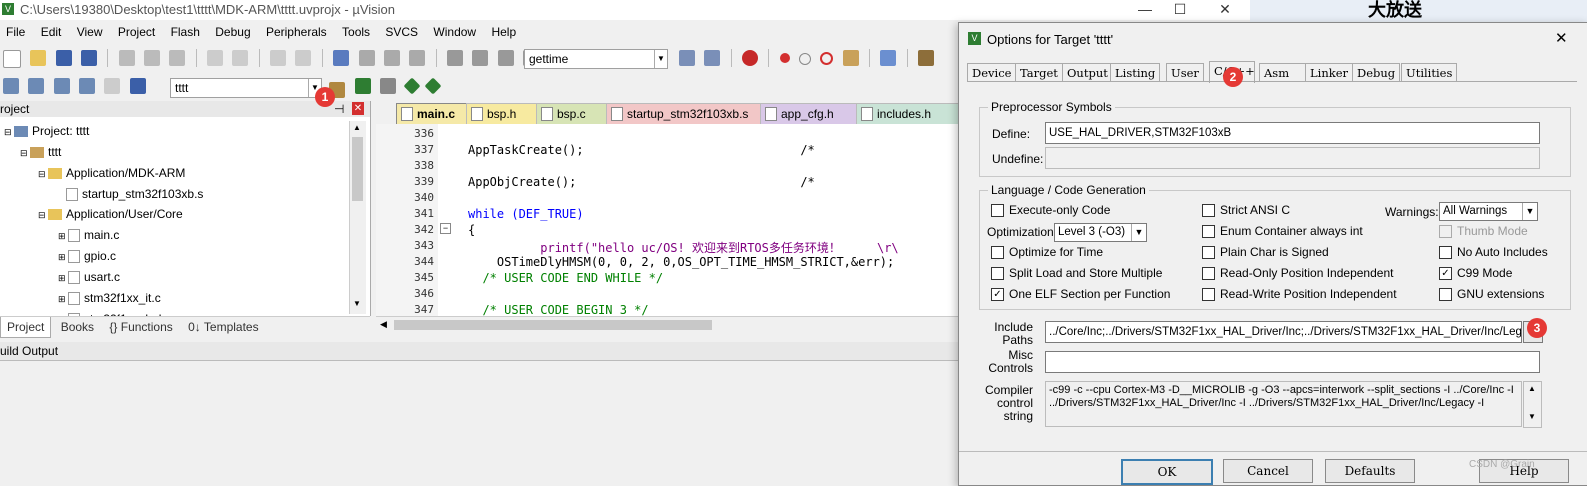 This screenshot has width=1587, height=486. What do you see at coordinates (1561, 38) in the screenshot?
I see `dialog-close-icon: ✕` at bounding box center [1561, 38].